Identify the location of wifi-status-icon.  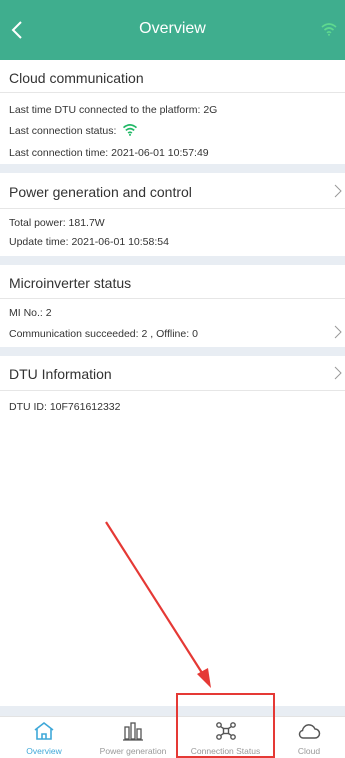
(130, 130).